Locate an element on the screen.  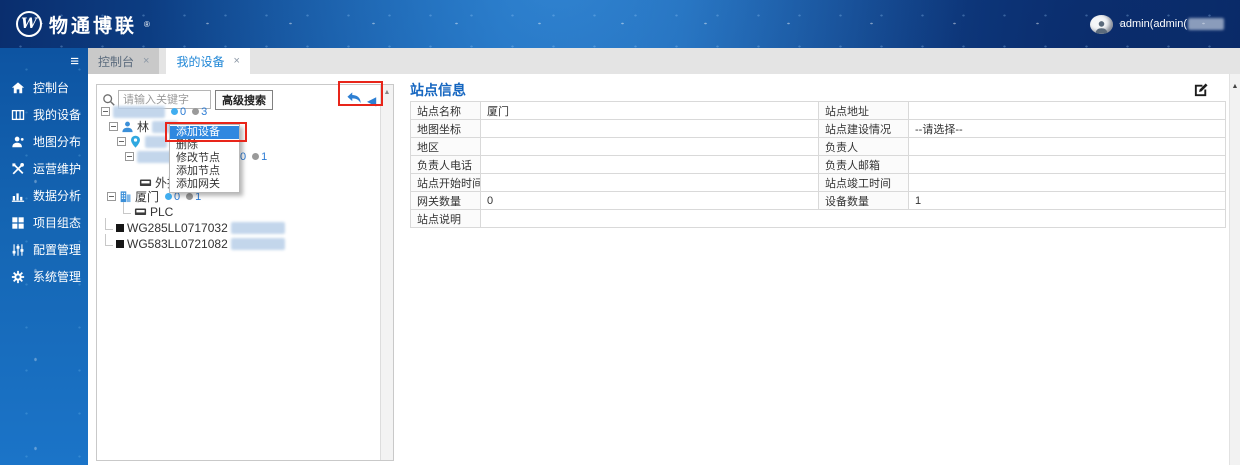
sidebar-item-label: 我的设备 is located at coordinates (57, 115).